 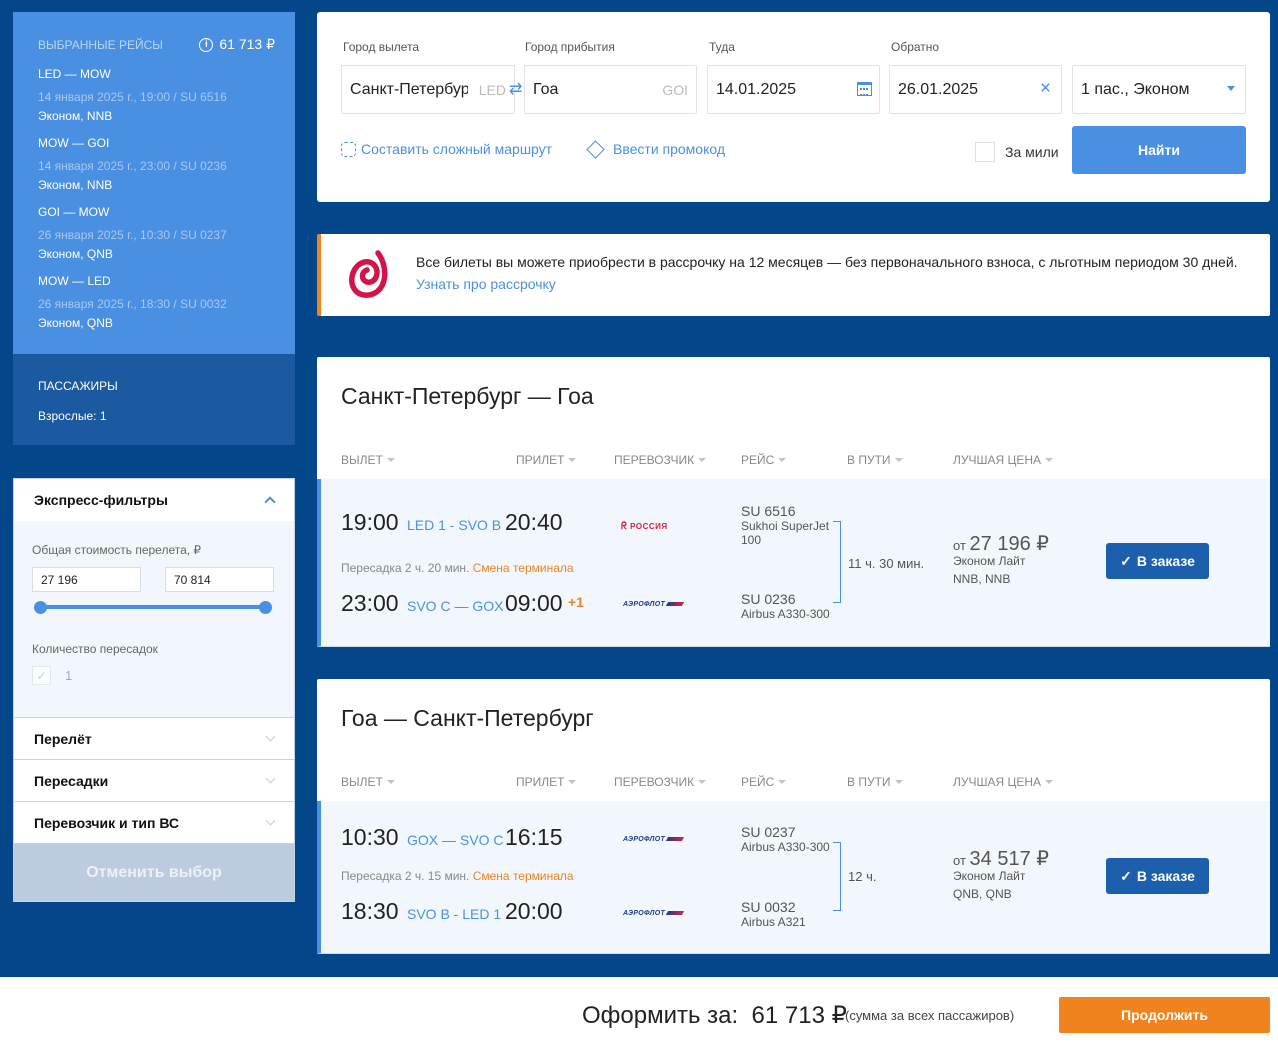 I want to click on find-button: Найти, so click(x=1159, y=150).